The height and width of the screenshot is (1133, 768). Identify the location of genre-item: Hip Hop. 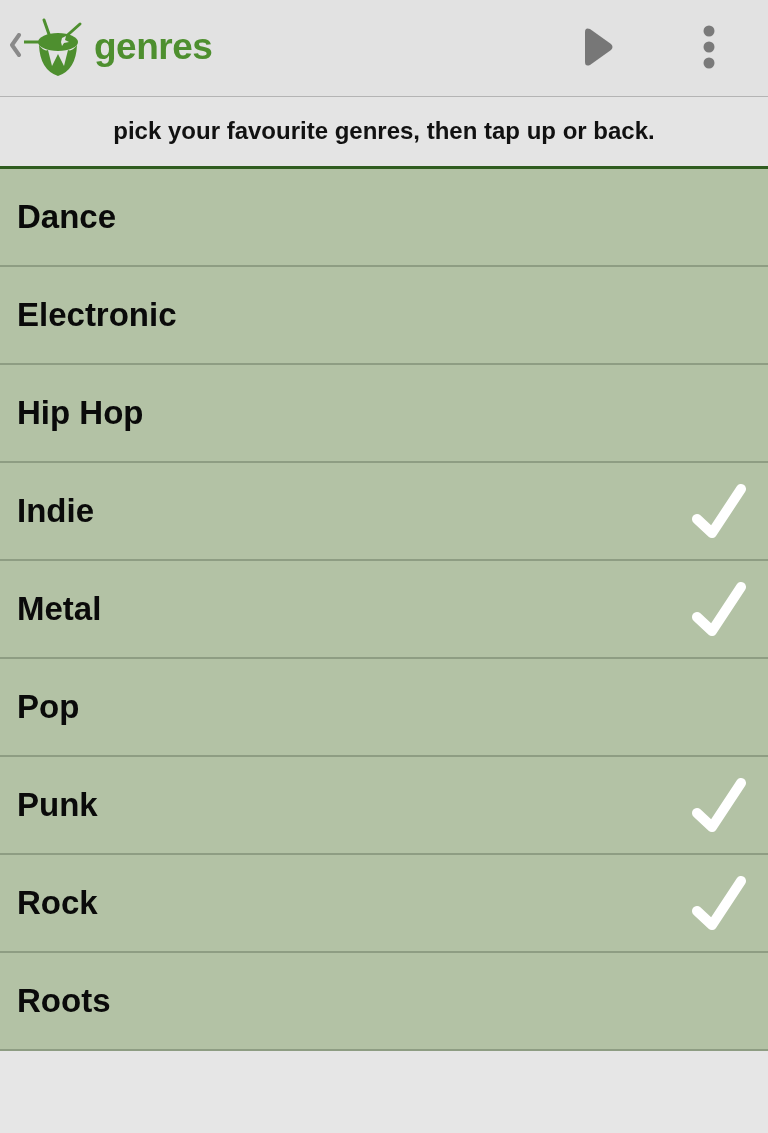
(384, 414).